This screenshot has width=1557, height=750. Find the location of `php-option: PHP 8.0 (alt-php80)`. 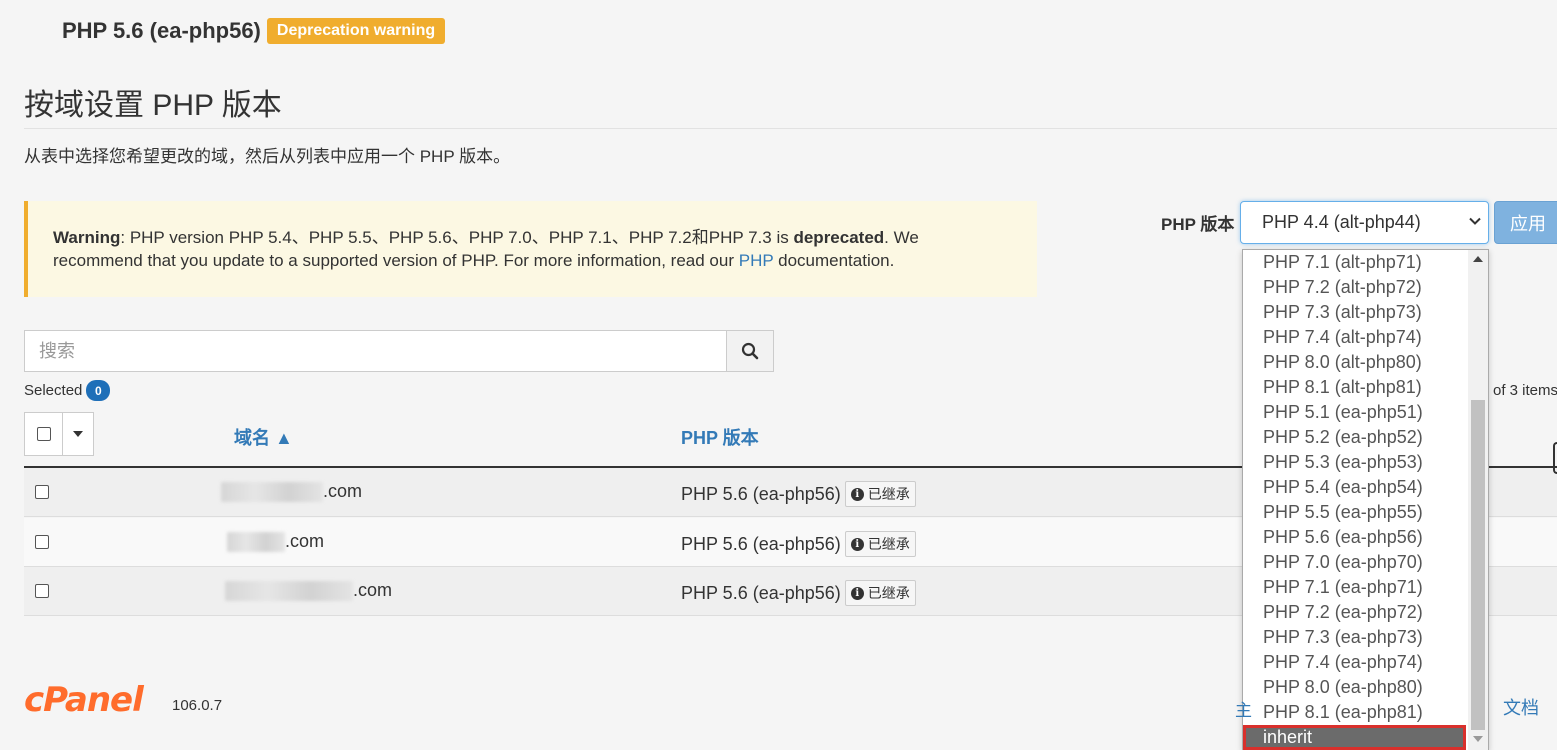

php-option: PHP 8.0 (alt-php80) is located at coordinates (1365, 362).